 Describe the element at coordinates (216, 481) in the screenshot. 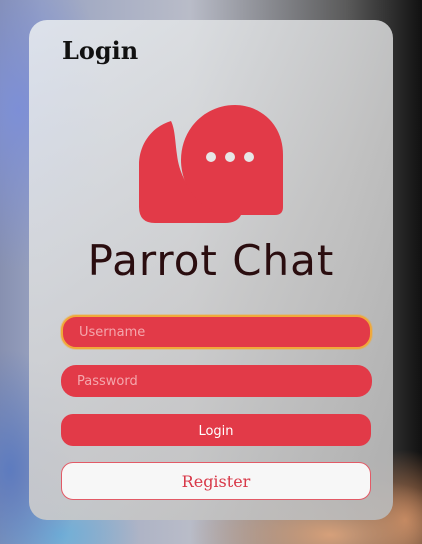

I see `register-button: Register` at that location.